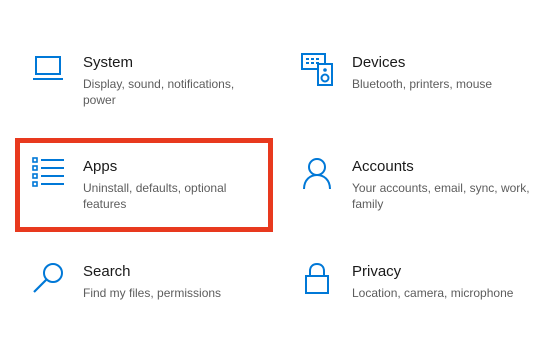 The height and width of the screenshot is (339, 557). Describe the element at coordinates (107, 271) in the screenshot. I see `tile-title: Search` at that location.